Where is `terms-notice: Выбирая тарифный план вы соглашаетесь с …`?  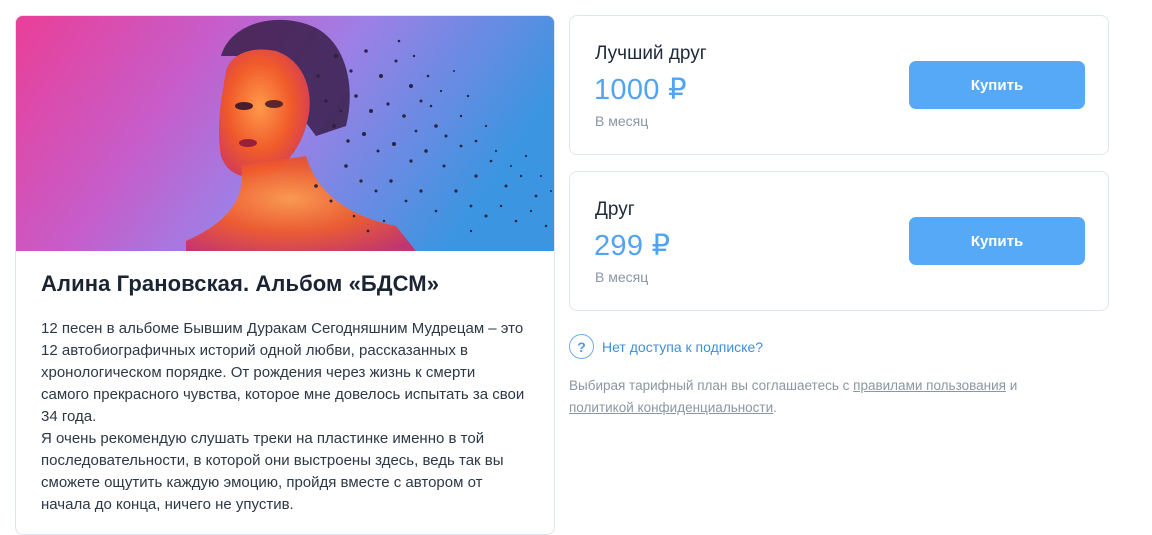 terms-notice: Выбирая тарифный план вы соглашаетесь с … is located at coordinates (839, 397).